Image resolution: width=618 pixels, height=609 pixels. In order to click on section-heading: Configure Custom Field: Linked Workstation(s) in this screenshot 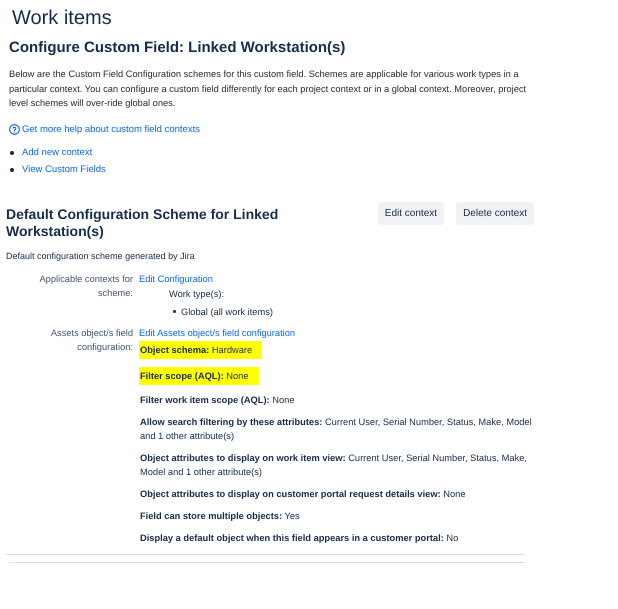, I will do `click(177, 48)`.